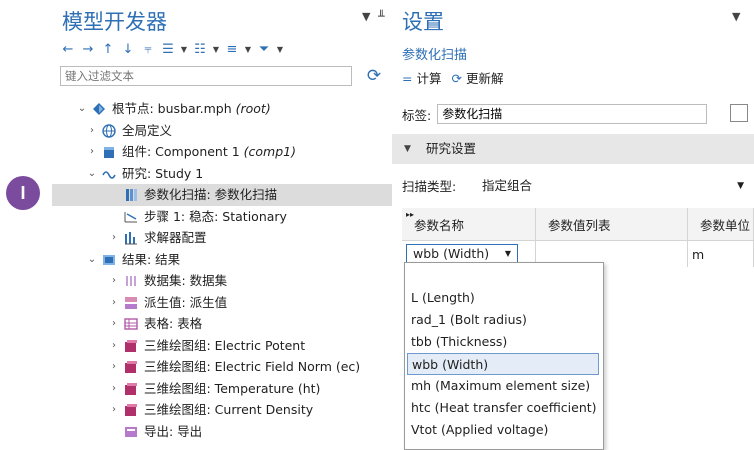 The image size is (754, 450). I want to click on tree-item-plot-group-temperature: › 三维绘图组: Temperature (ht), so click(222, 389).